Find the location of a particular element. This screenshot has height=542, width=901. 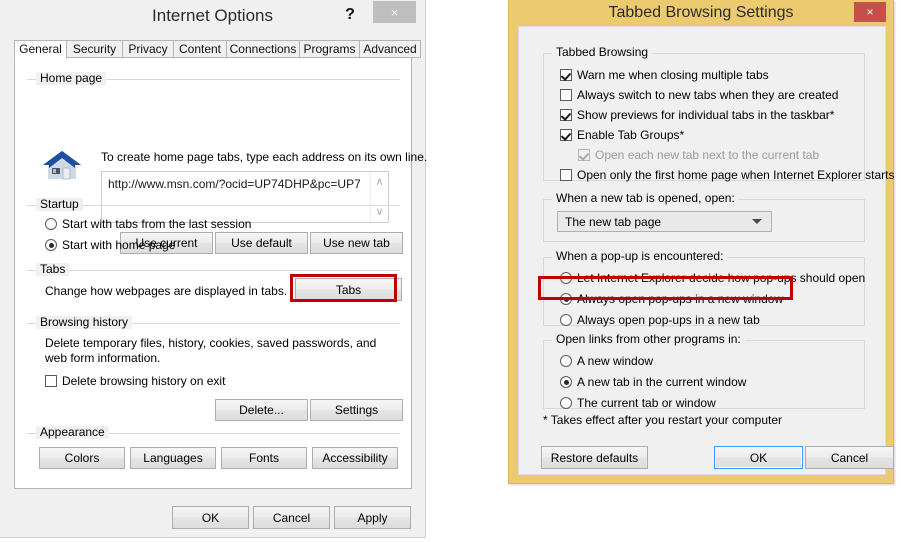

radio-popup-new-tab: Always open pop-ups in a new tab is located at coordinates (660, 320).